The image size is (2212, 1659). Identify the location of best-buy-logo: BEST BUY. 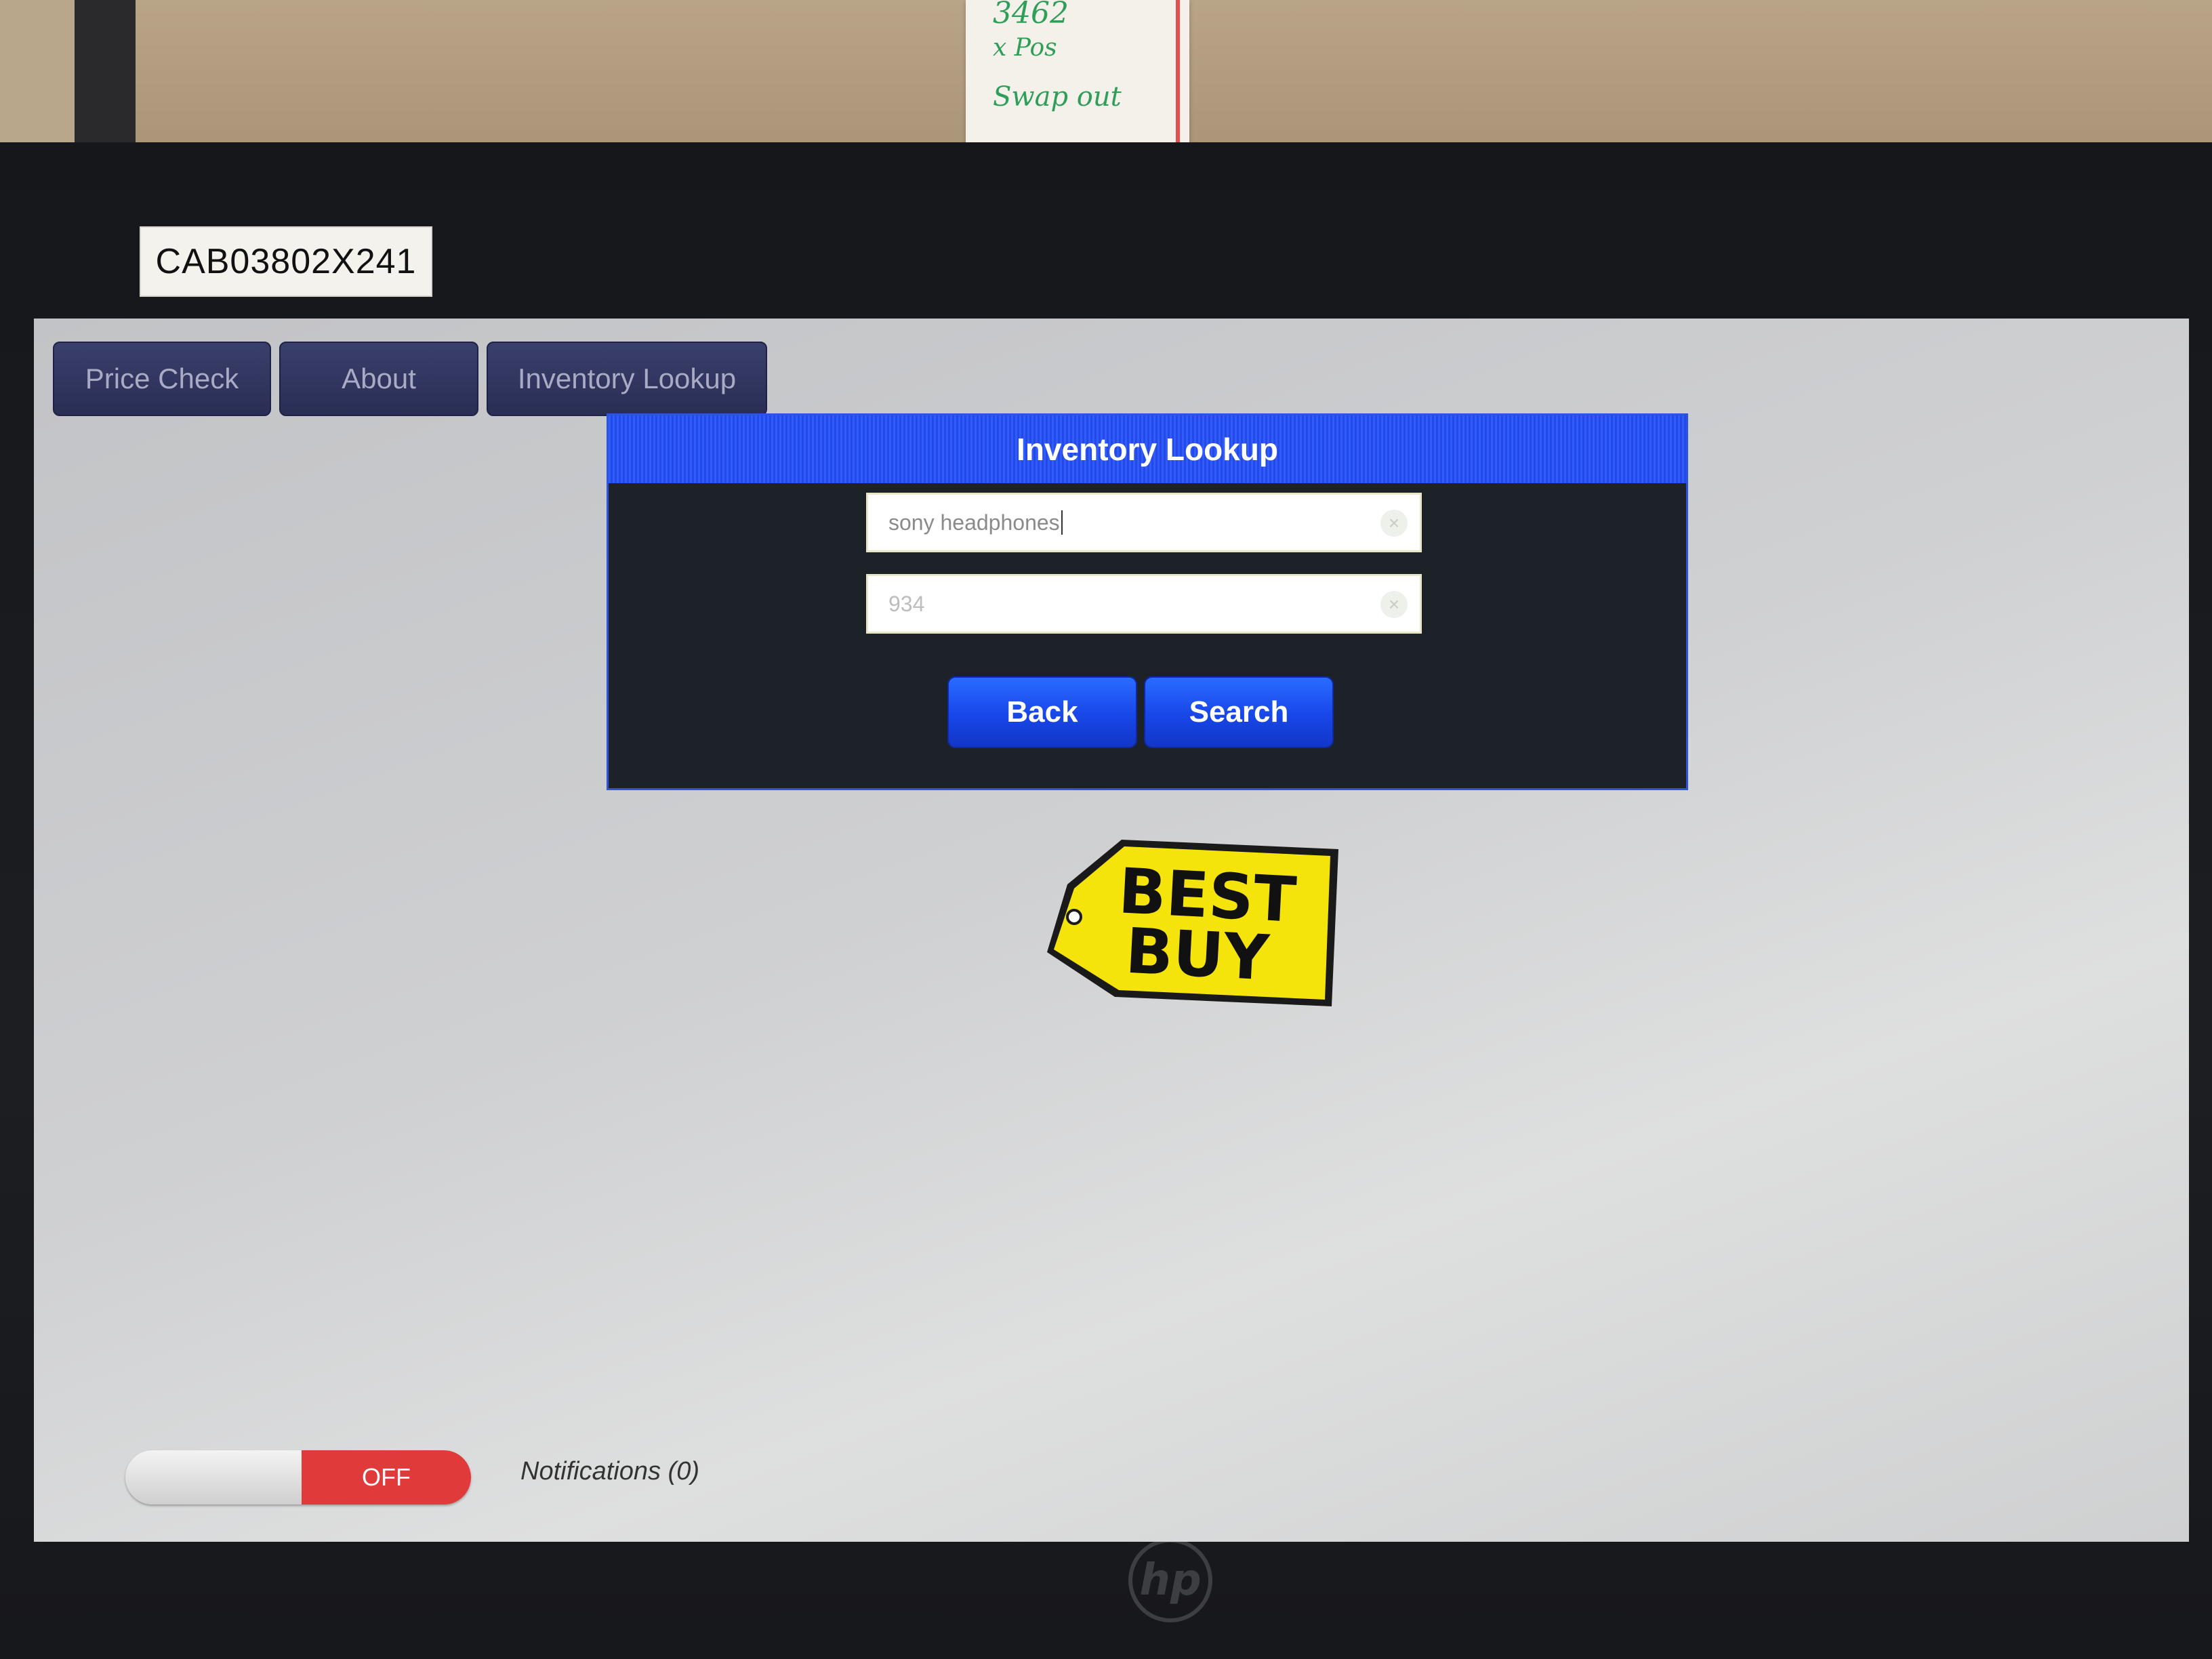
(1192, 923).